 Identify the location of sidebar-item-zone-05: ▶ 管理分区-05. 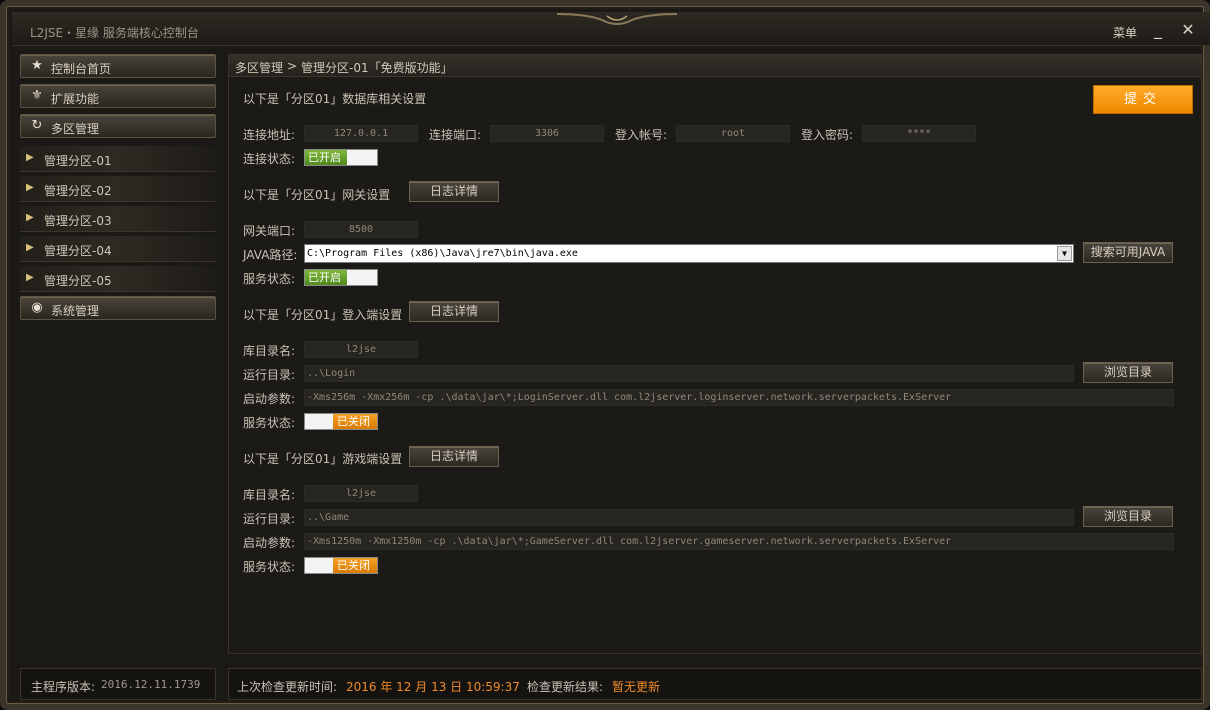
(118, 279).